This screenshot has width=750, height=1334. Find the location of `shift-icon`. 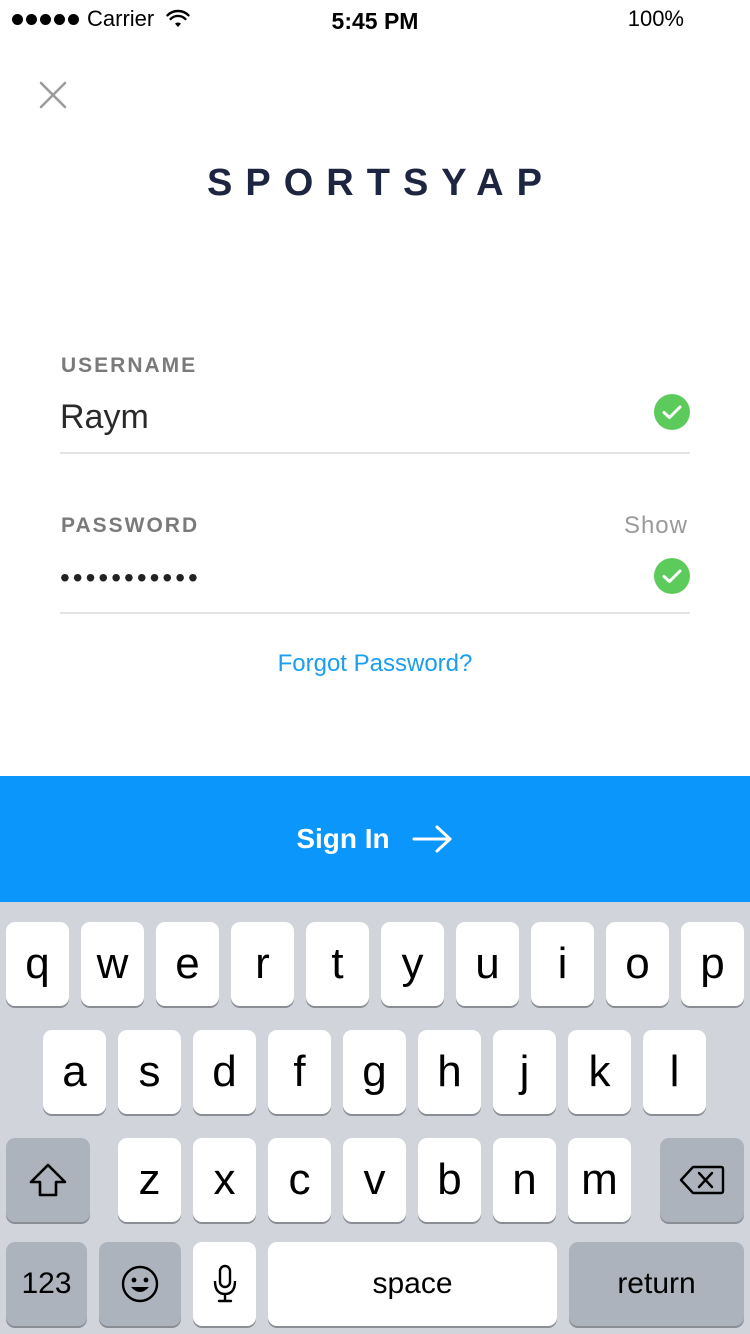

shift-icon is located at coordinates (48, 1180).